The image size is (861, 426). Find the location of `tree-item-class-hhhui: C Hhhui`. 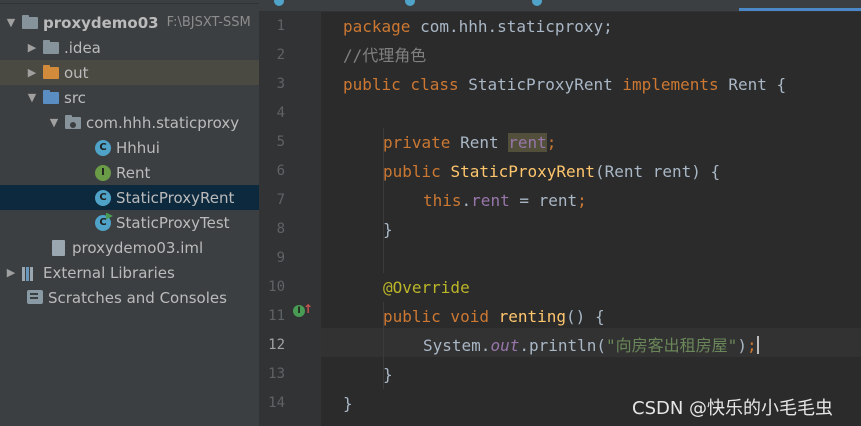

tree-item-class-hhhui: C Hhhui is located at coordinates (129, 147).